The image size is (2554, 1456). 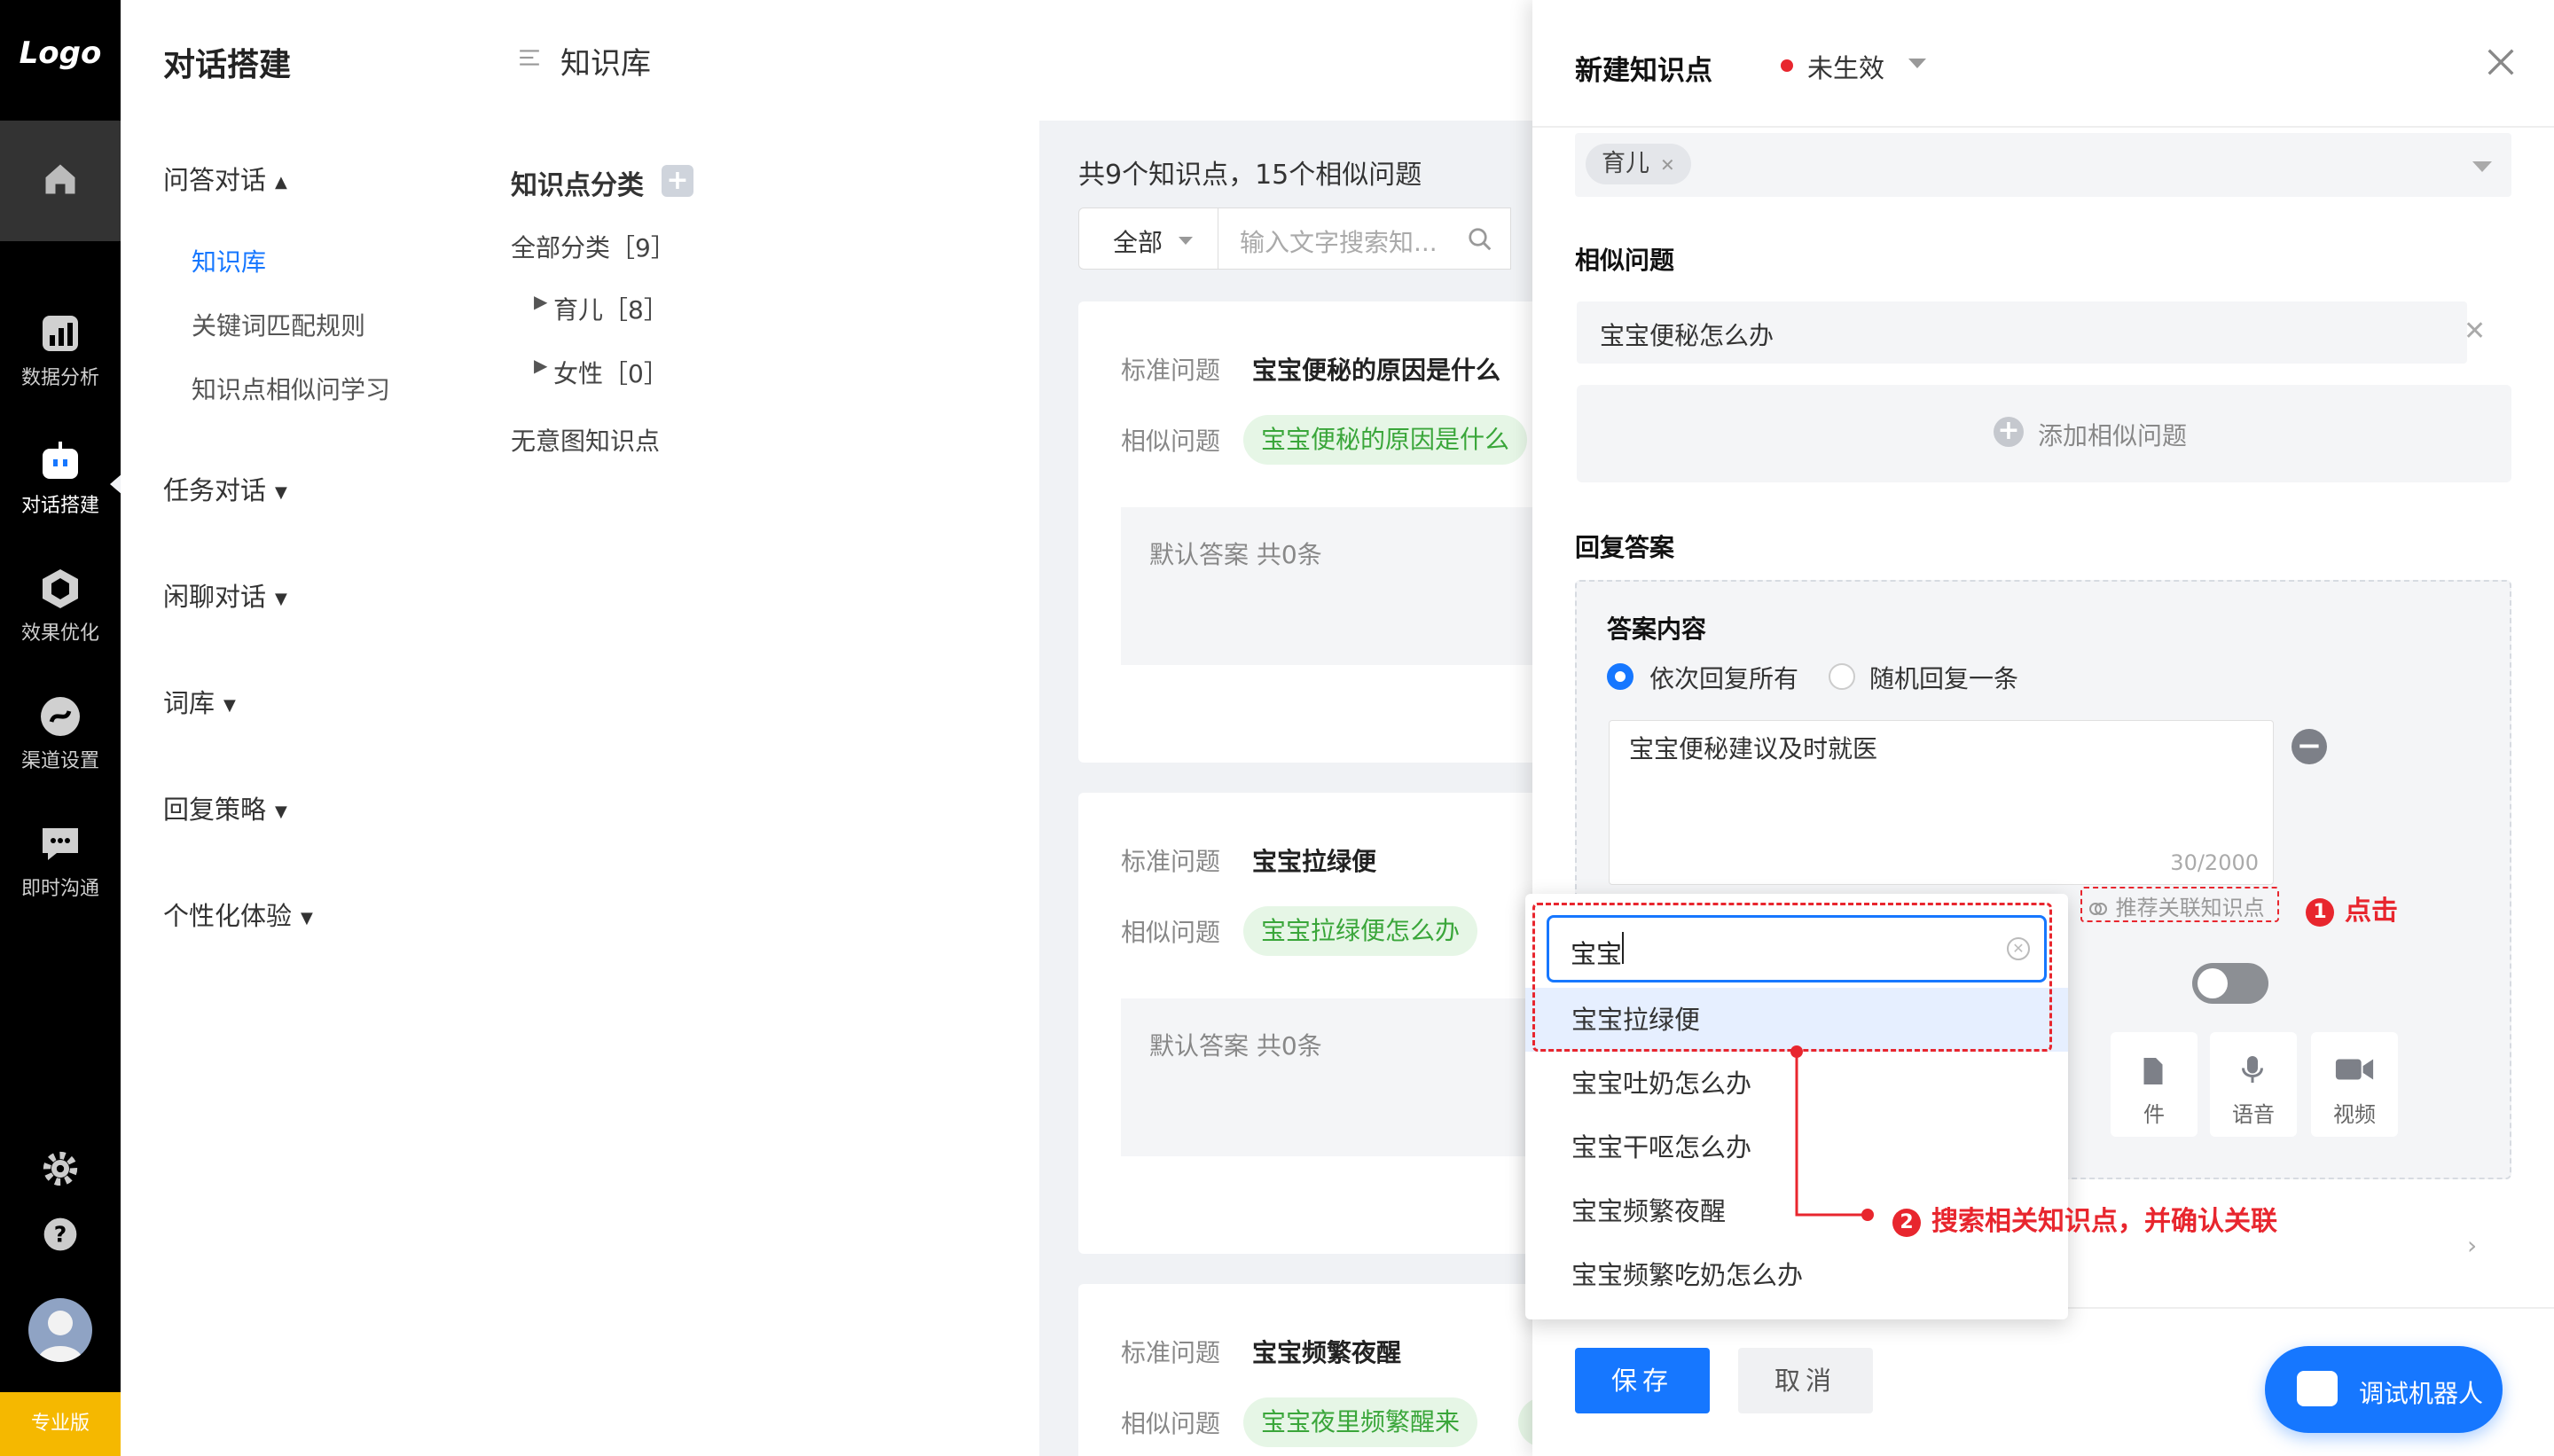 I want to click on category-title: 知识点分类, so click(x=577, y=185).